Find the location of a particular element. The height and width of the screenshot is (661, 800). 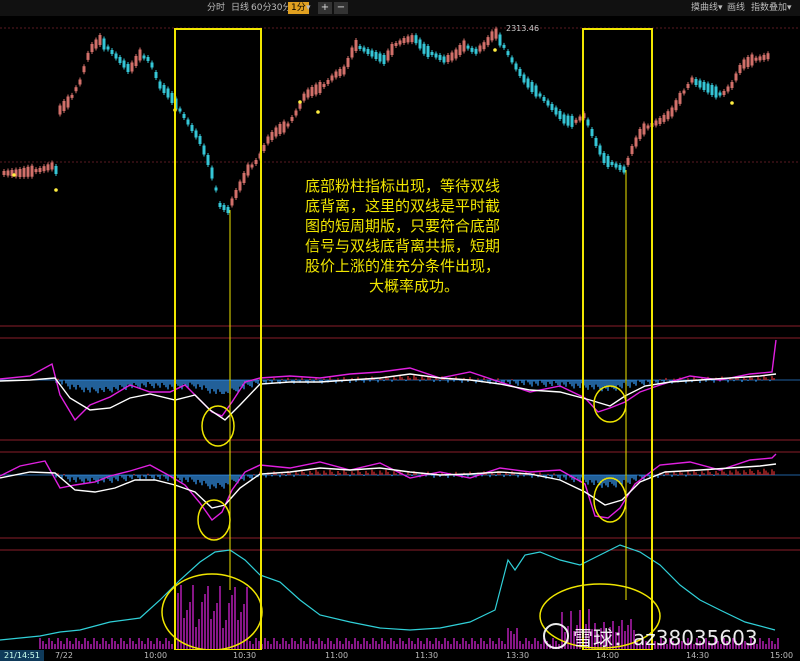

chevron-down-icon: ▾ is located at coordinates (308, 8).